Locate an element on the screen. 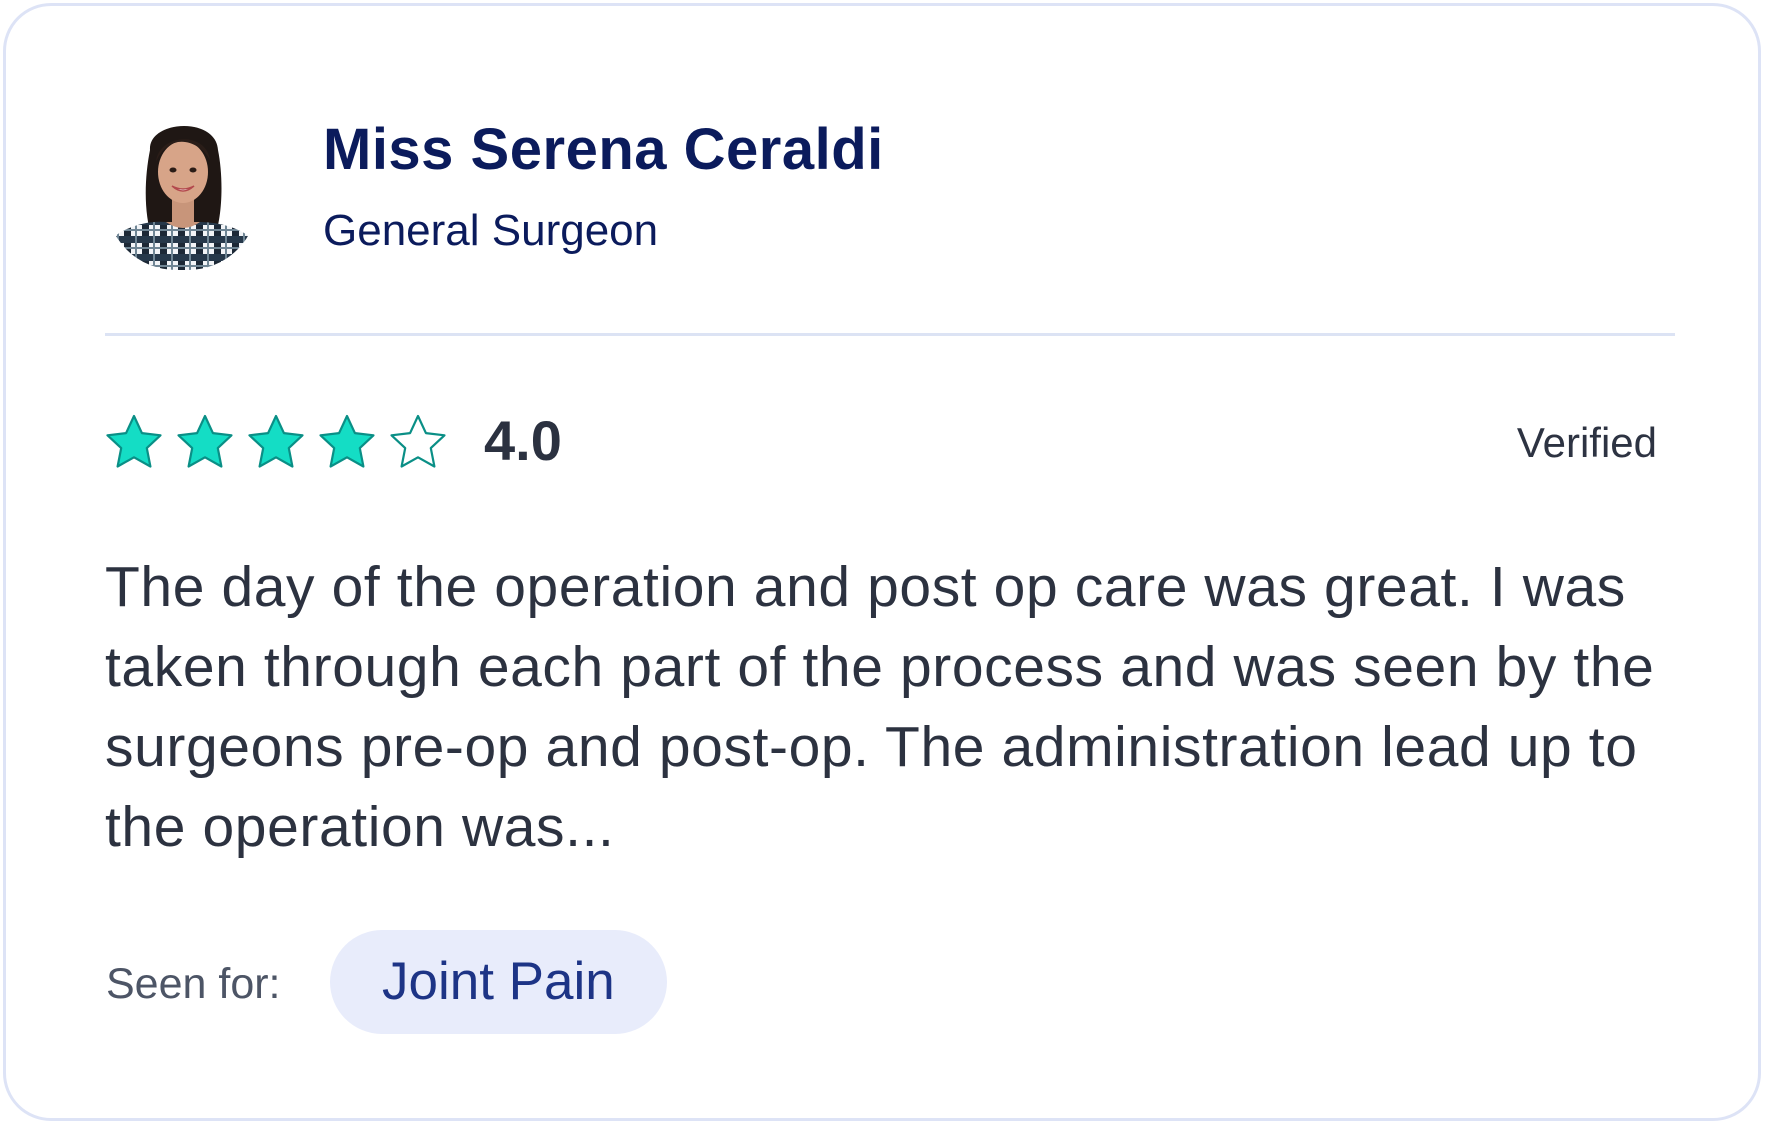 This screenshot has width=1768, height=1128. verified-badge: Verified is located at coordinates (1586, 442).